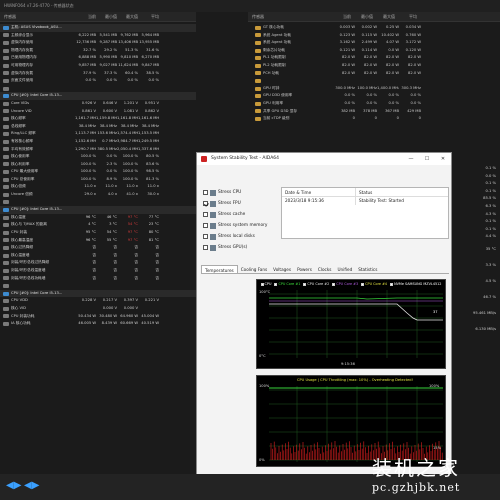 The width and height of the screenshot is (500, 500). Describe the element at coordinates (106, 16) in the screenshot. I see `column-min: 最小值` at that location.